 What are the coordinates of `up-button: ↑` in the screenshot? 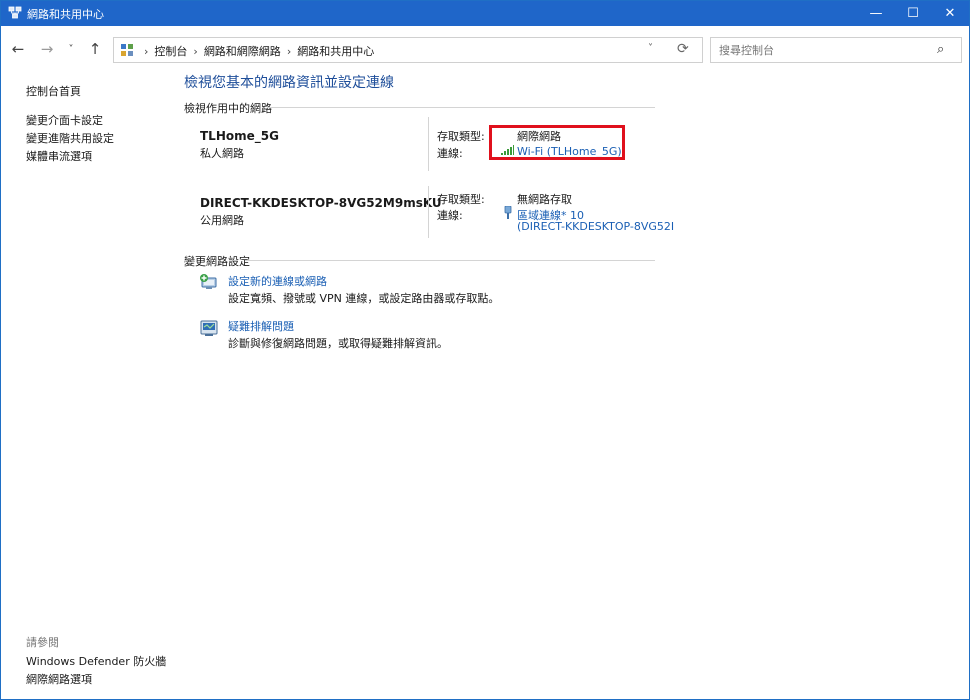 It's located at (95, 49).